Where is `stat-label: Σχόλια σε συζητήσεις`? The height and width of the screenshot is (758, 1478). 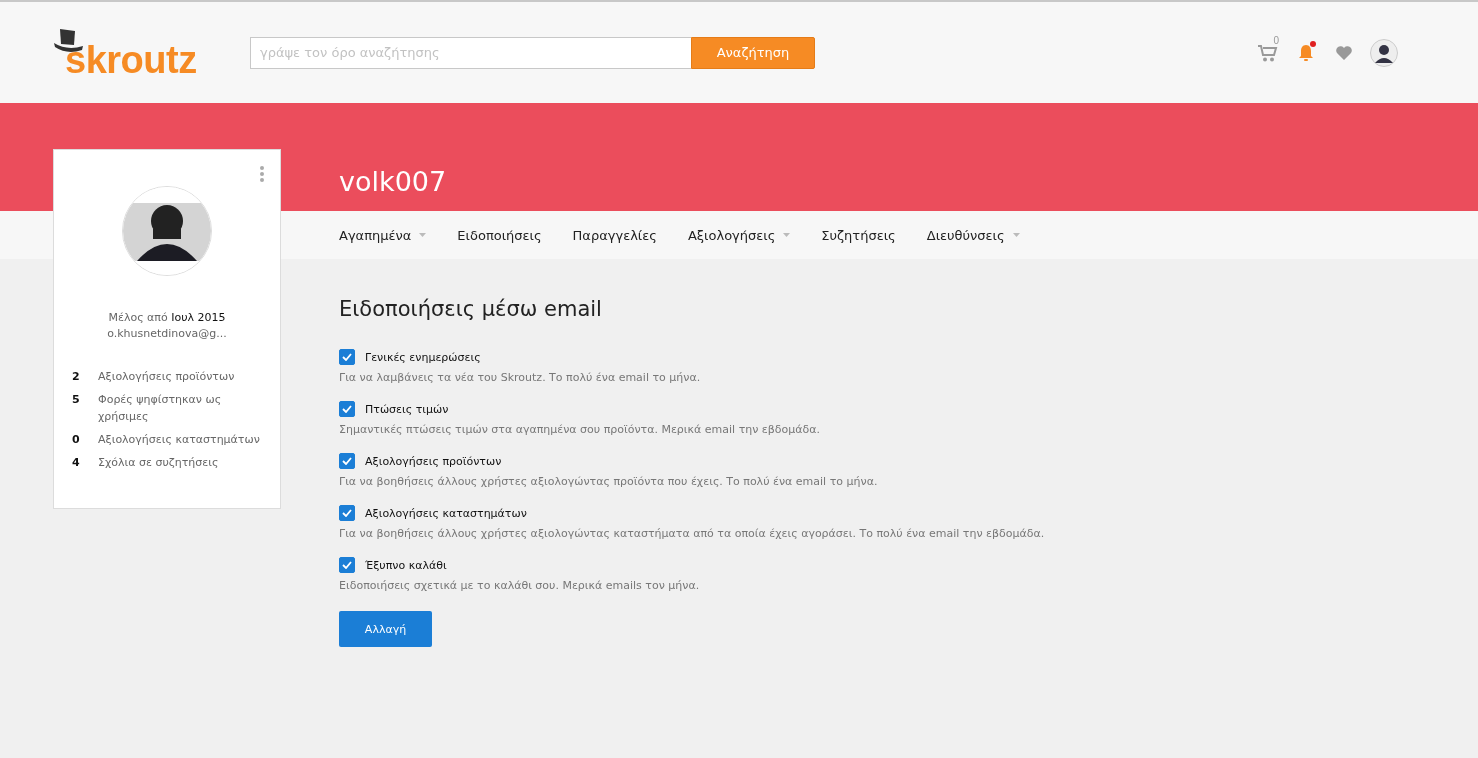 stat-label: Σχόλια σε συζητήσεις is located at coordinates (159, 463).